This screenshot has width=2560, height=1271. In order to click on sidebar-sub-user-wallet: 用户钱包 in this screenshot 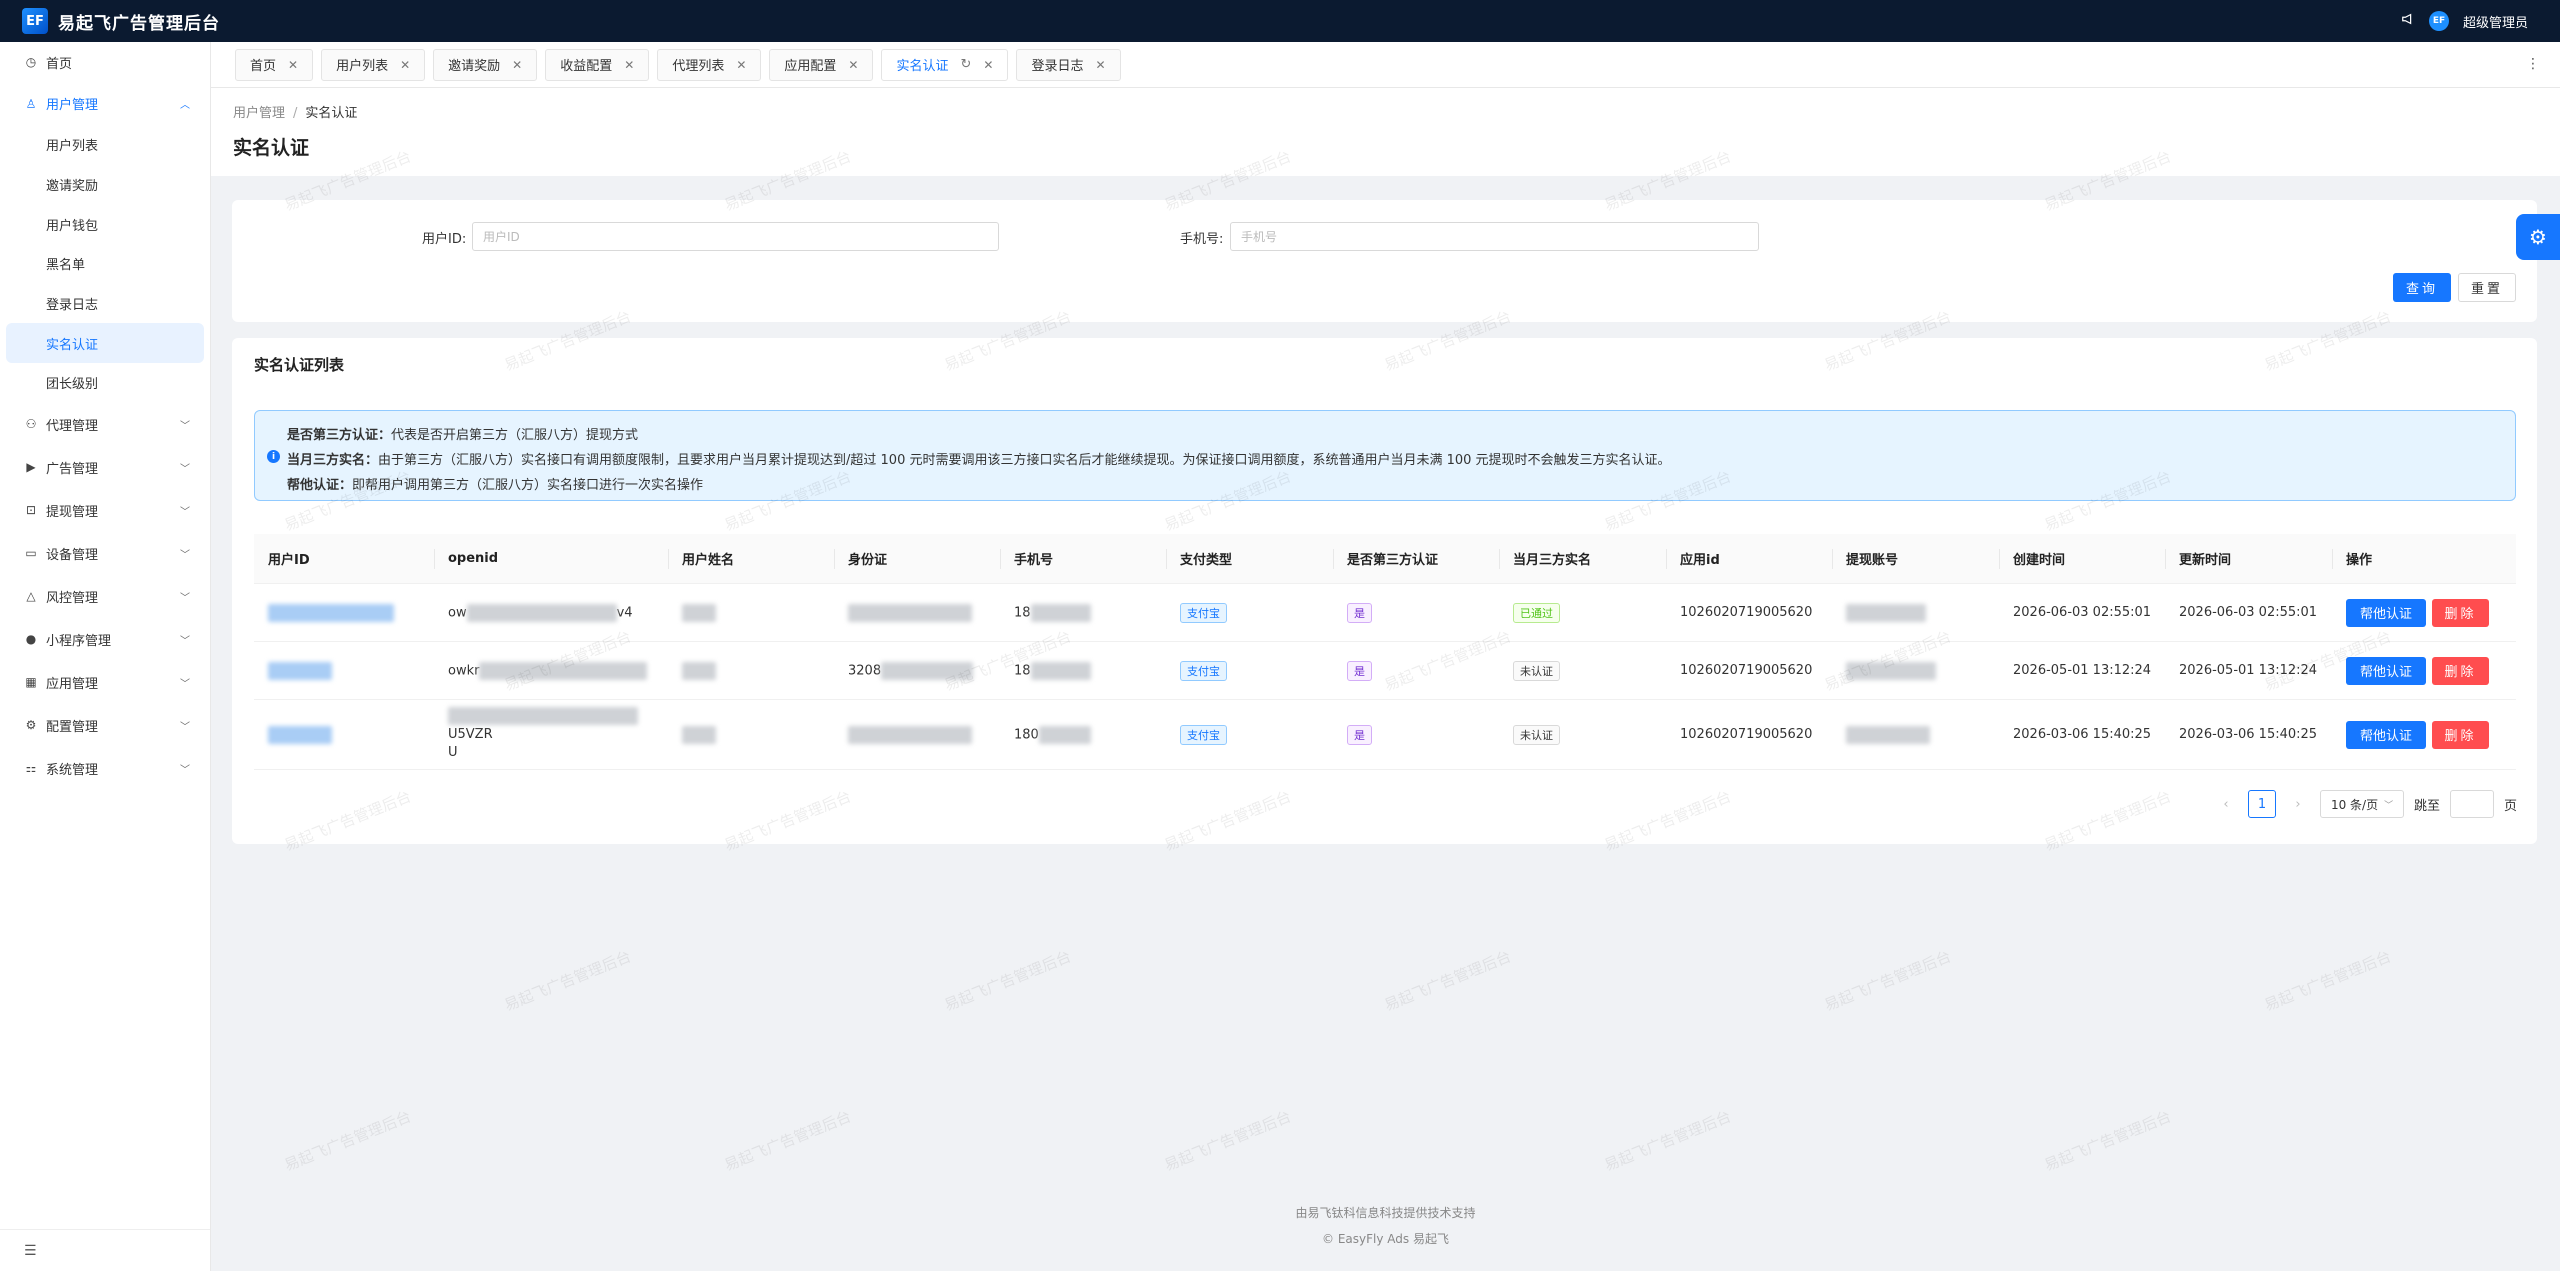, I will do `click(105, 224)`.